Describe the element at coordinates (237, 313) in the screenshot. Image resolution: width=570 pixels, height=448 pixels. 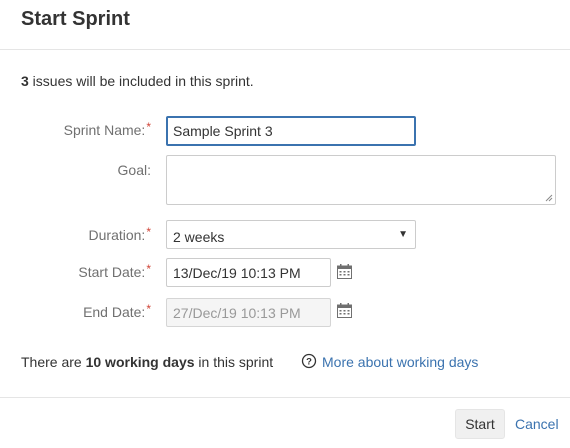
I see `end-date-value: 27/Dec/19 10:13 PM` at that location.